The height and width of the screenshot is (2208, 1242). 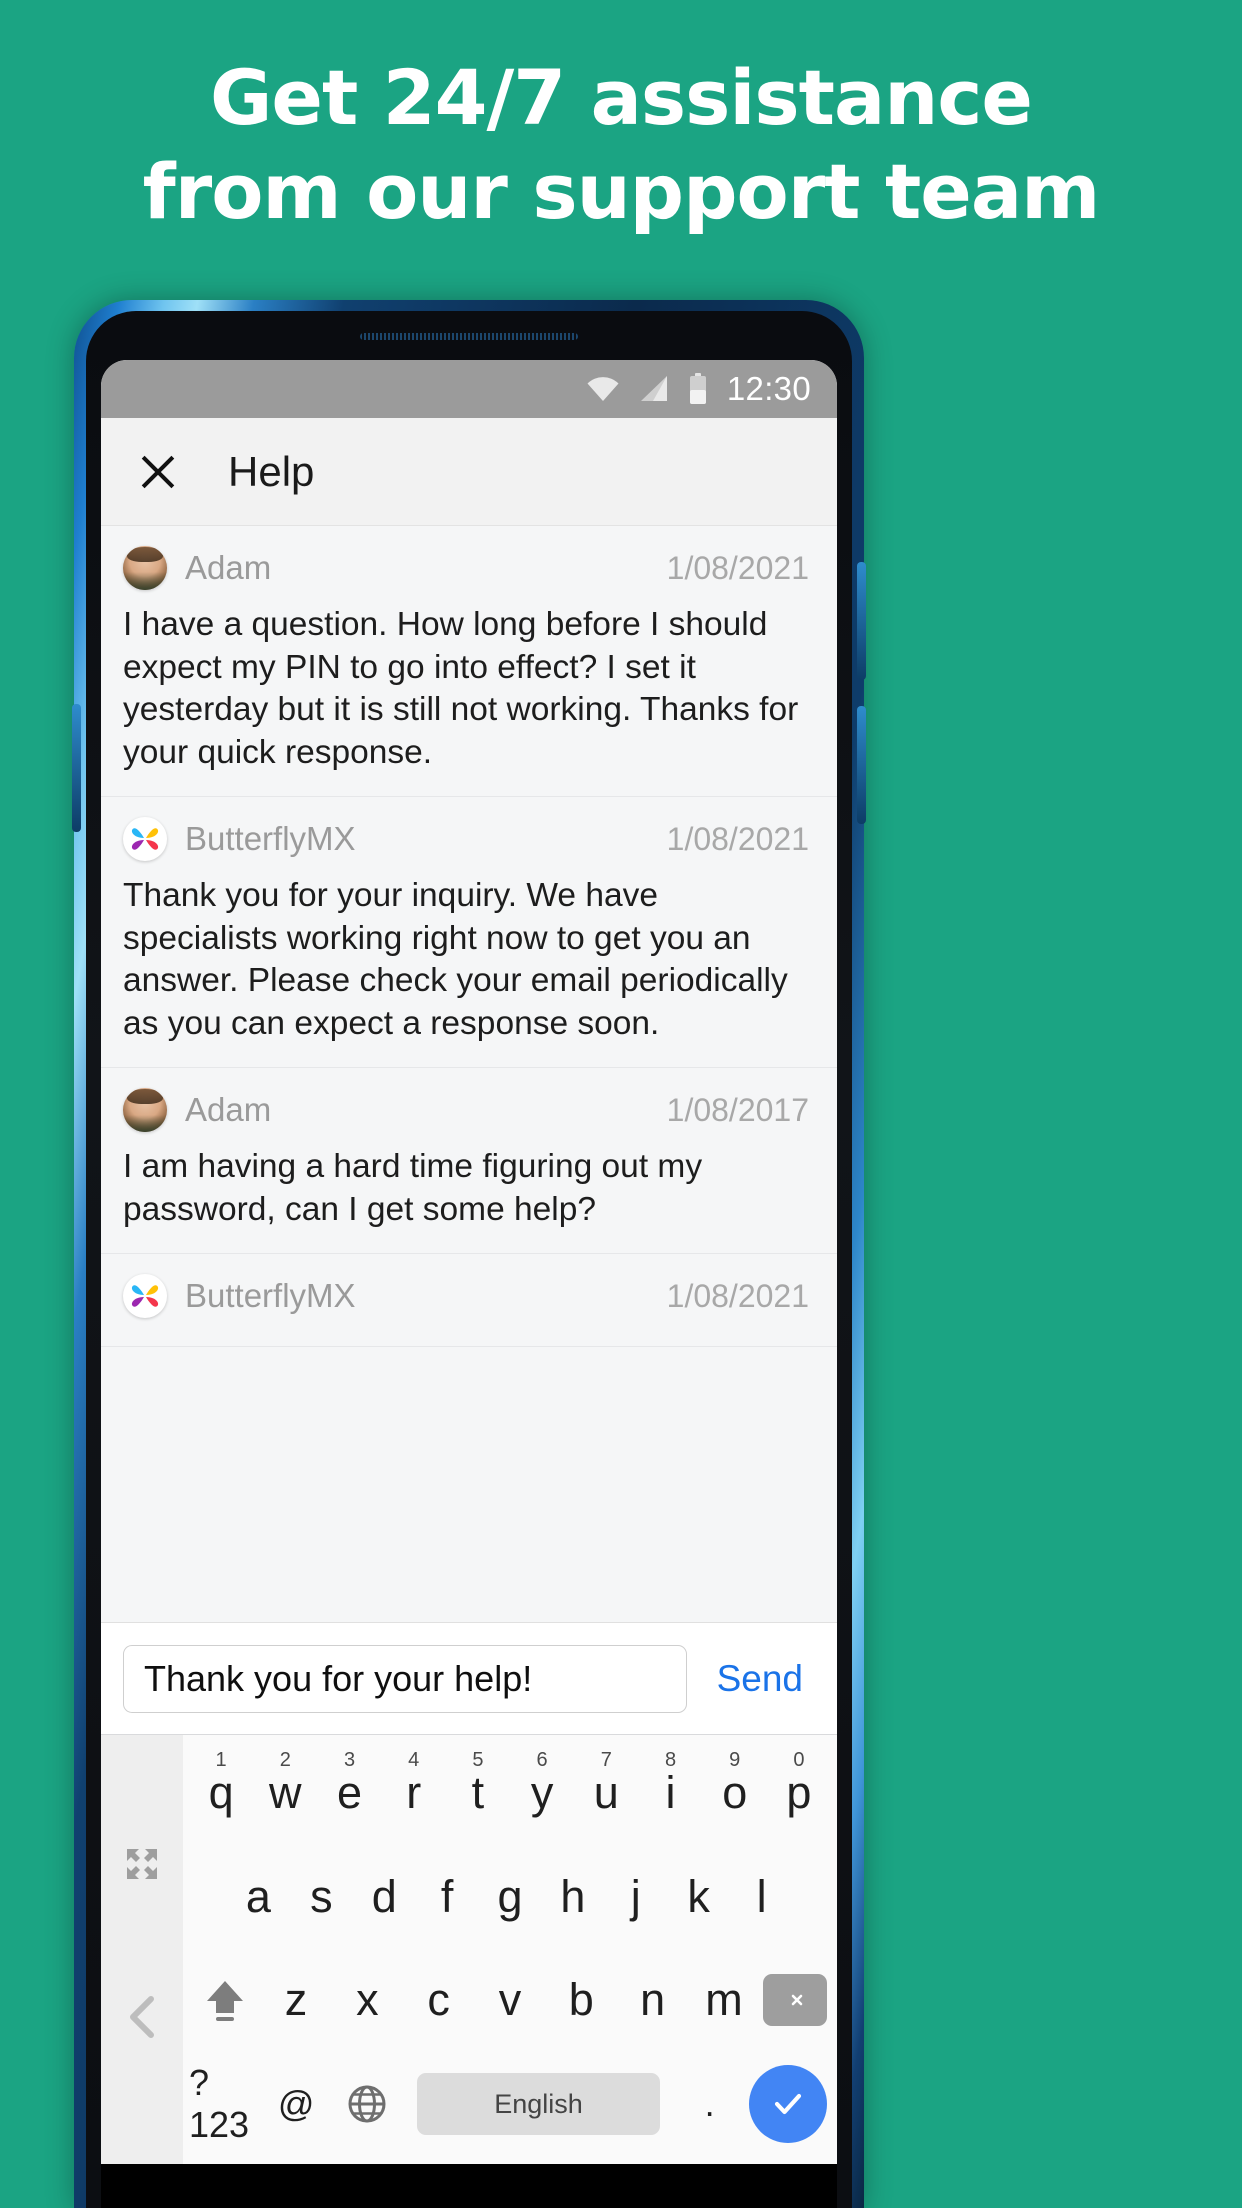 I want to click on key-label: i, so click(x=670, y=1792).